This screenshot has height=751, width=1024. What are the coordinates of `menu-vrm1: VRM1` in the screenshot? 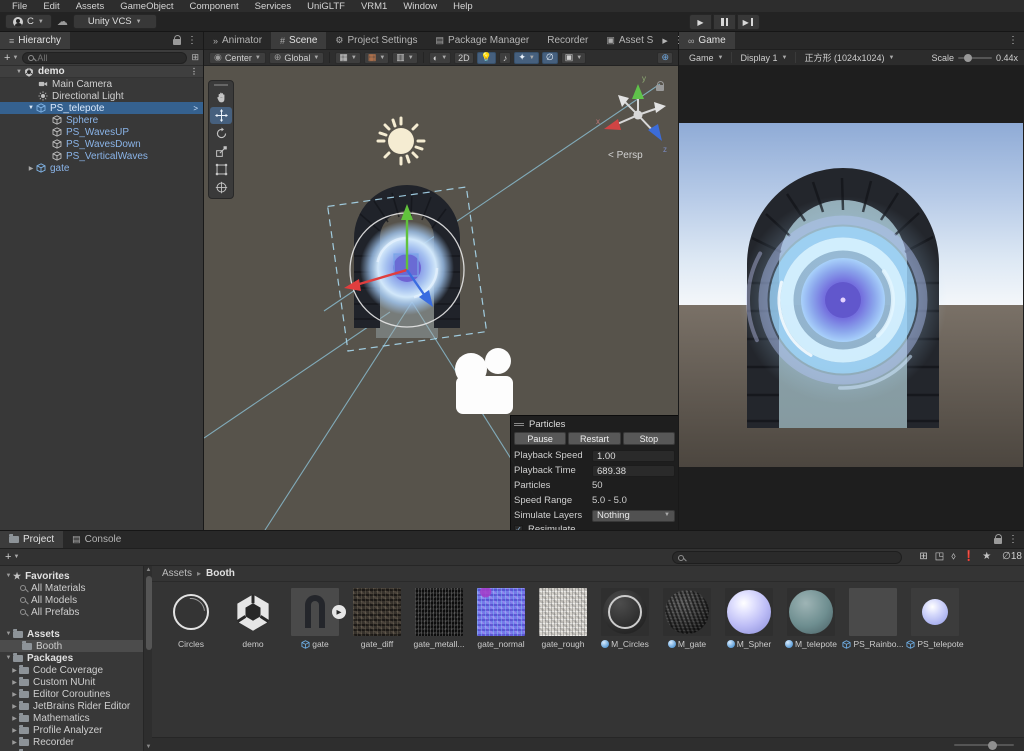 It's located at (374, 6).